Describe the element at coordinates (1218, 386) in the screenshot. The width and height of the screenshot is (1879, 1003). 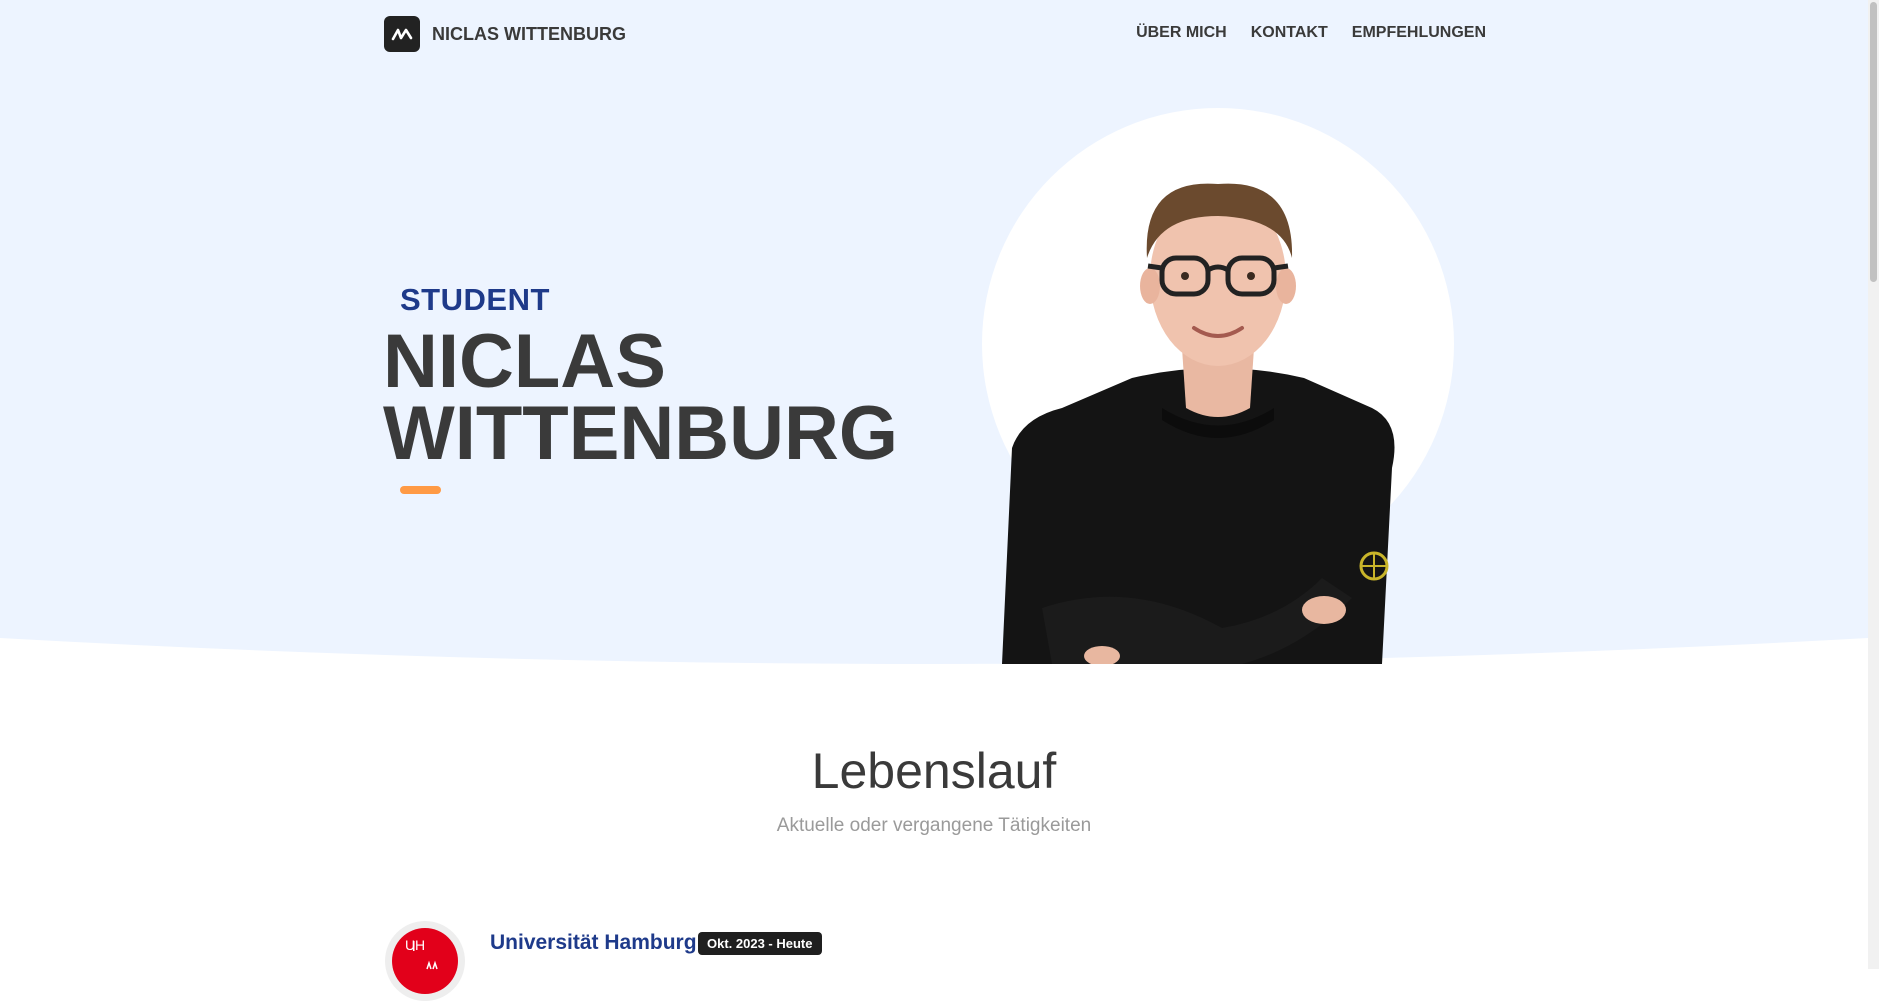
I see `profile-portrait` at that location.